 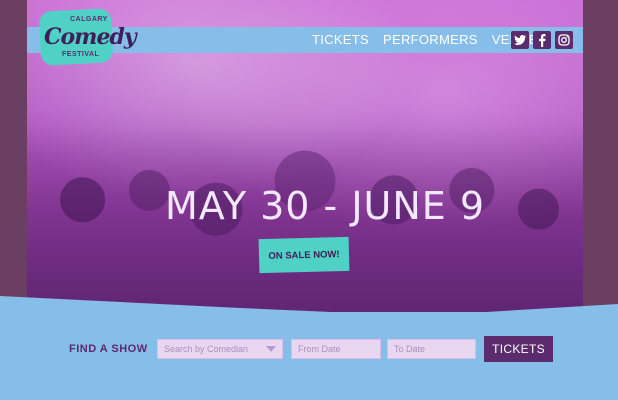 I want to click on nav-performers: PERFORMERS, so click(x=430, y=39).